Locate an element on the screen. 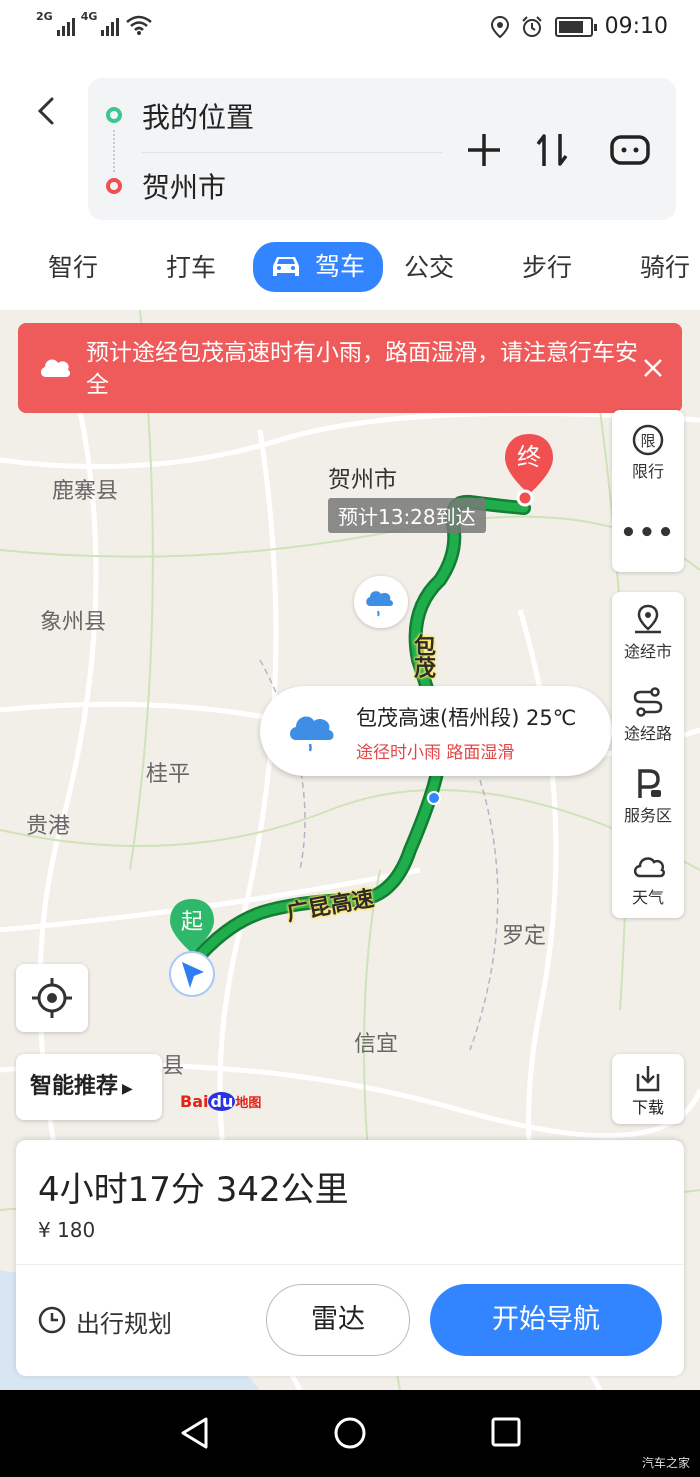 The height and width of the screenshot is (1477, 700). signal-4g-icon: 4G is located at coordinates (100, 23).